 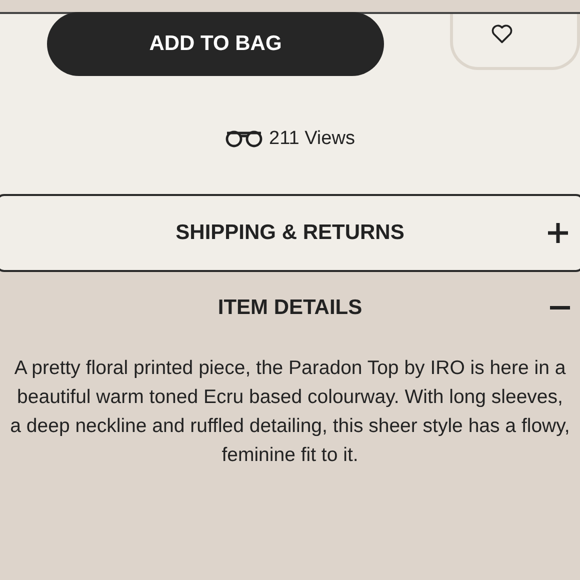 What do you see at coordinates (558, 233) in the screenshot?
I see `plus-icon` at bounding box center [558, 233].